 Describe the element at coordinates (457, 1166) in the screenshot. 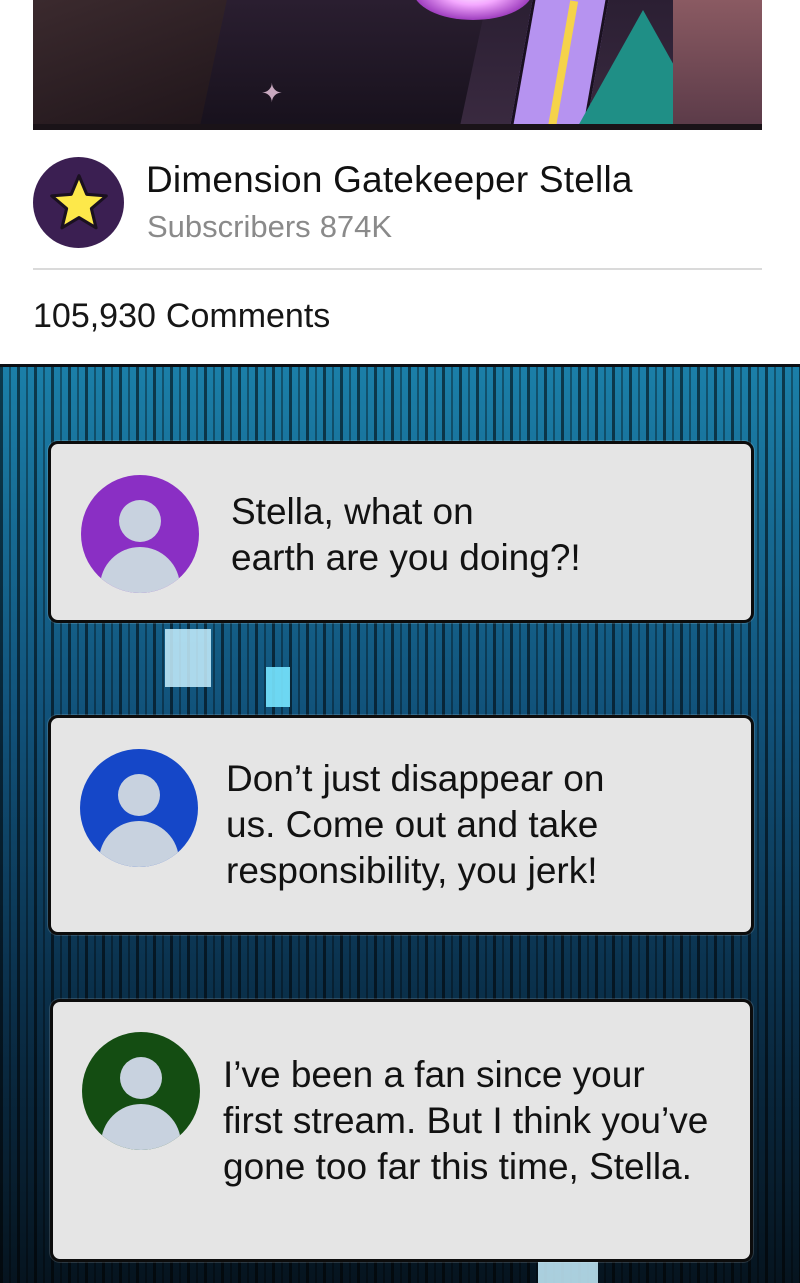

I see `comment-line: gone too far this time, Stella.` at that location.